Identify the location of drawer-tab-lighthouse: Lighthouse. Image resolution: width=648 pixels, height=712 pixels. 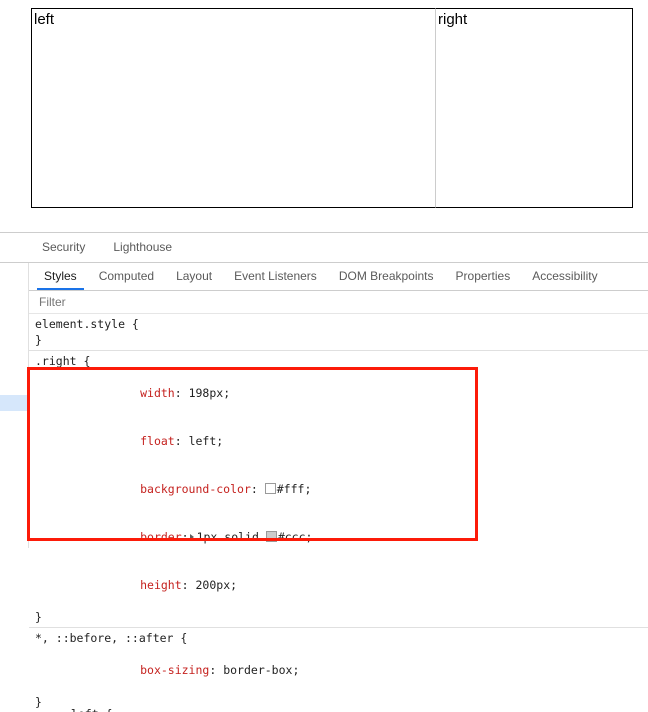
(142, 247).